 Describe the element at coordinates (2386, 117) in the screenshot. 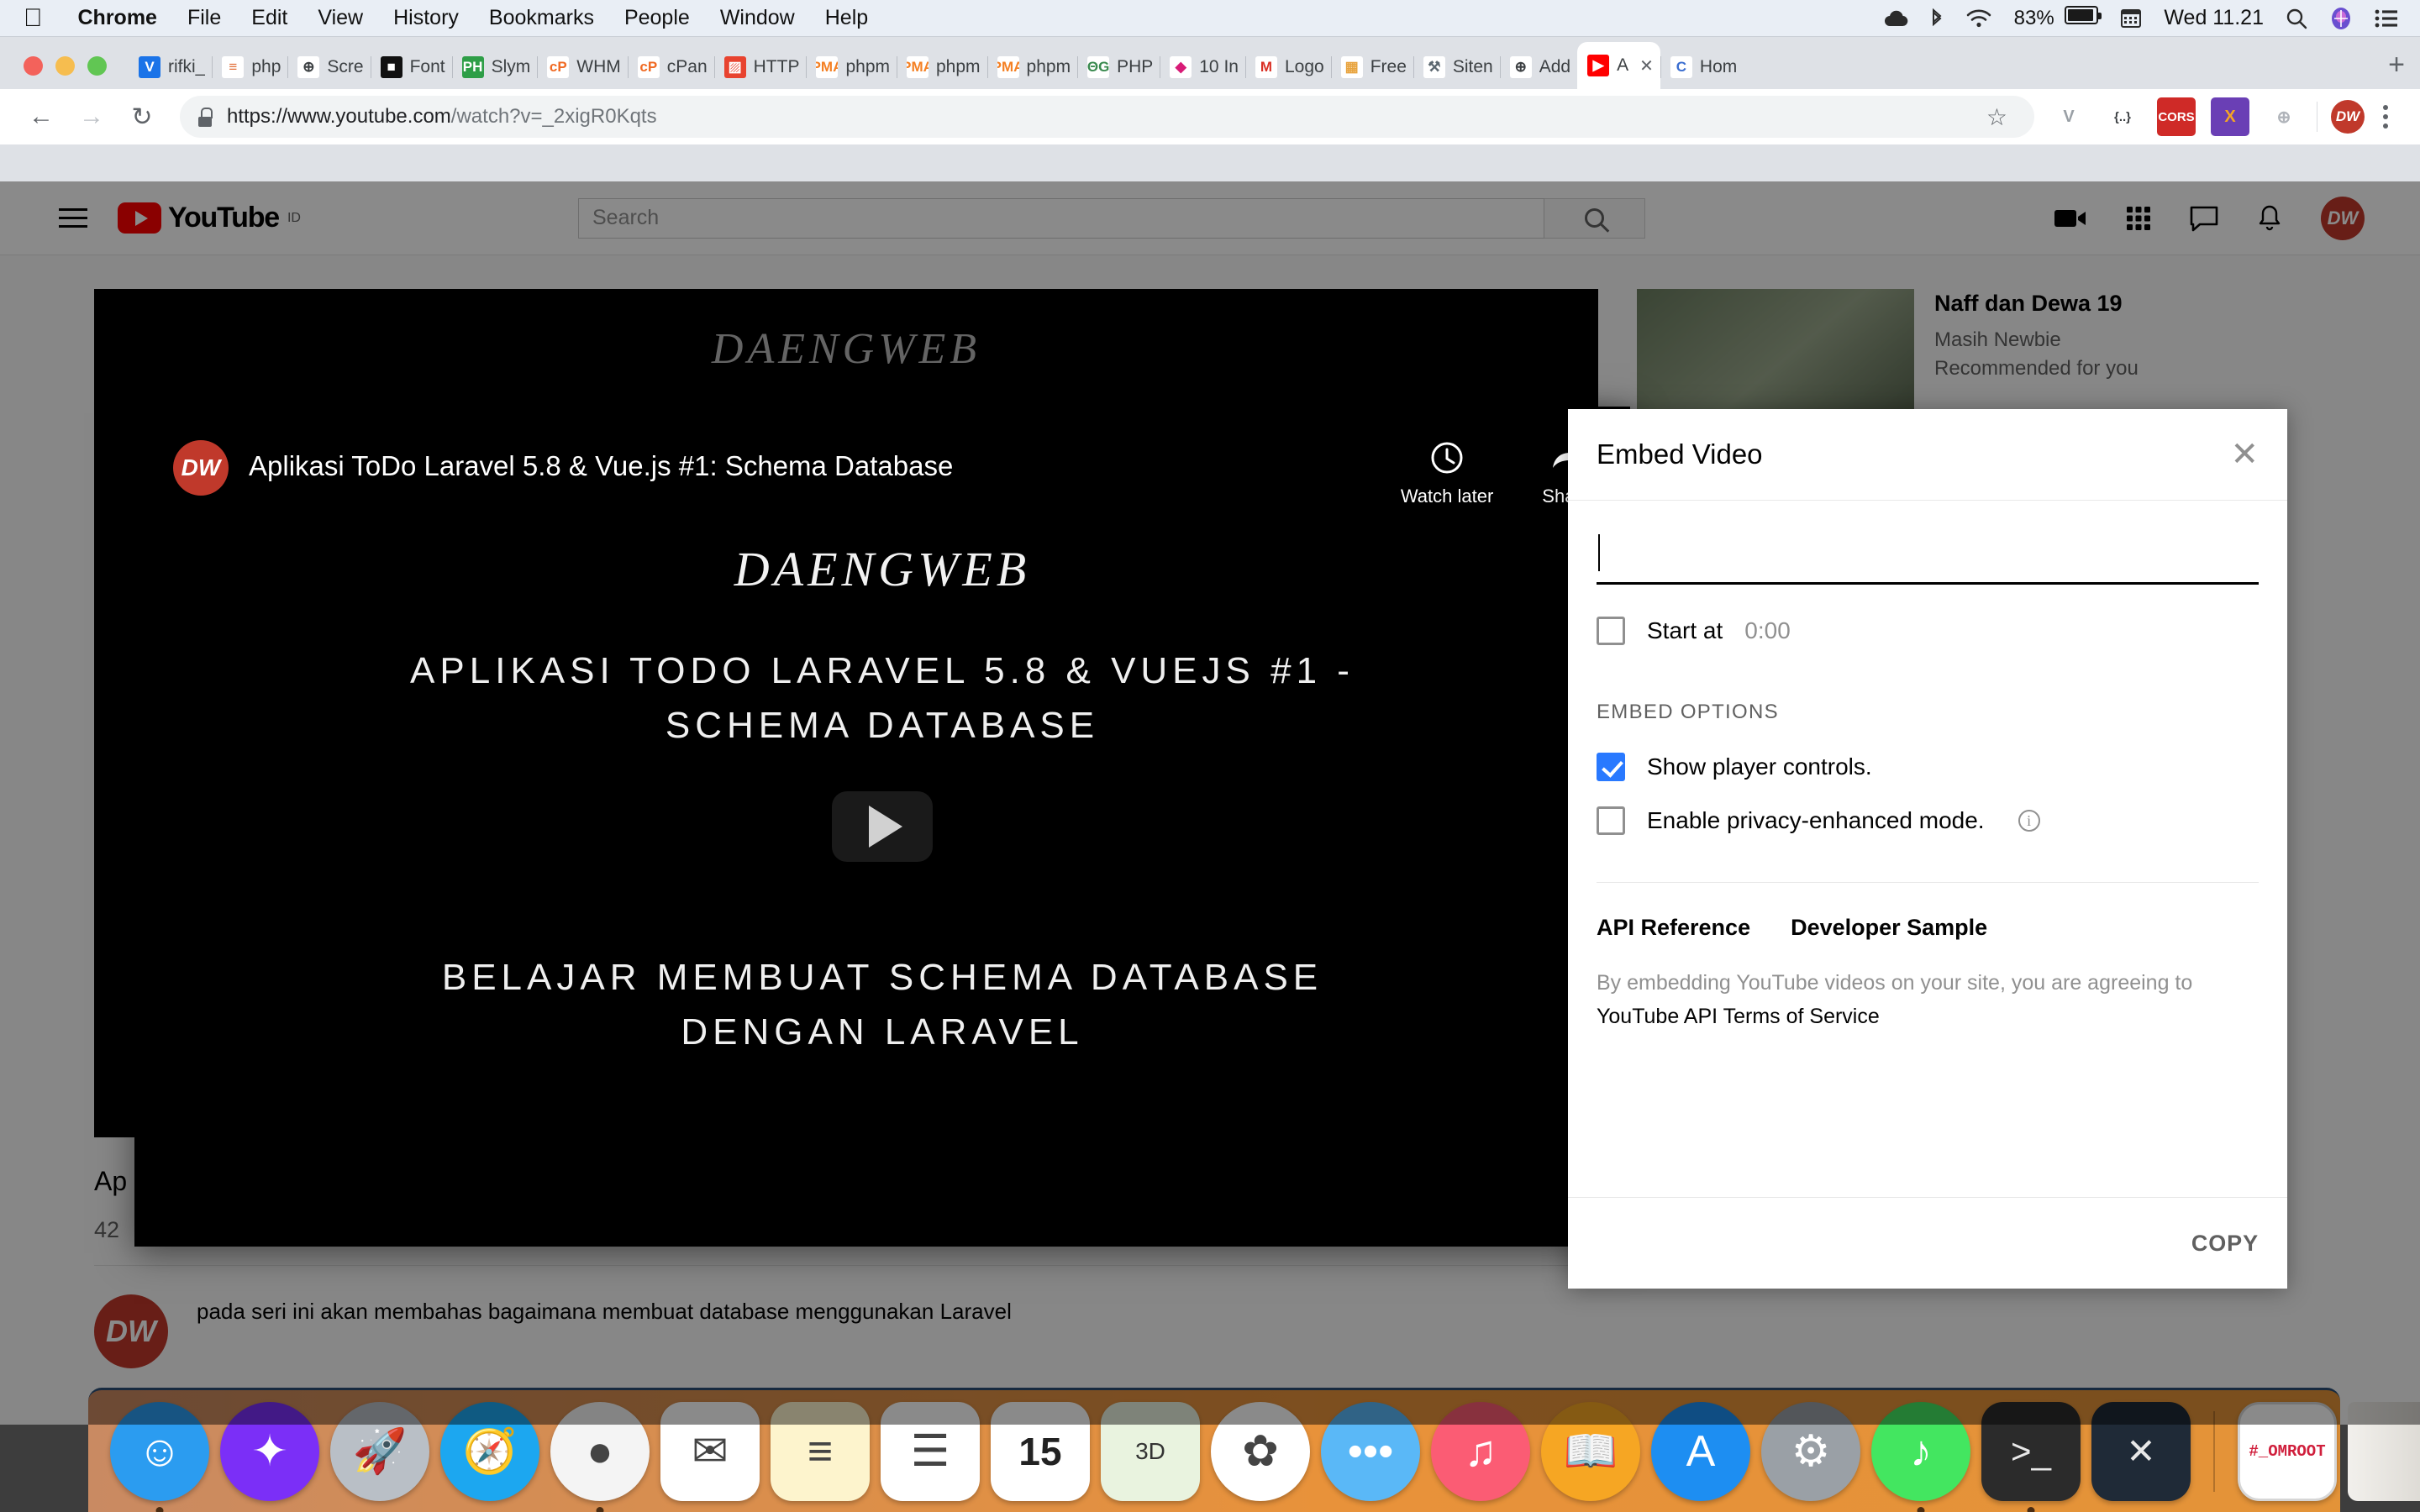

I see `kebab-menu-icon` at that location.